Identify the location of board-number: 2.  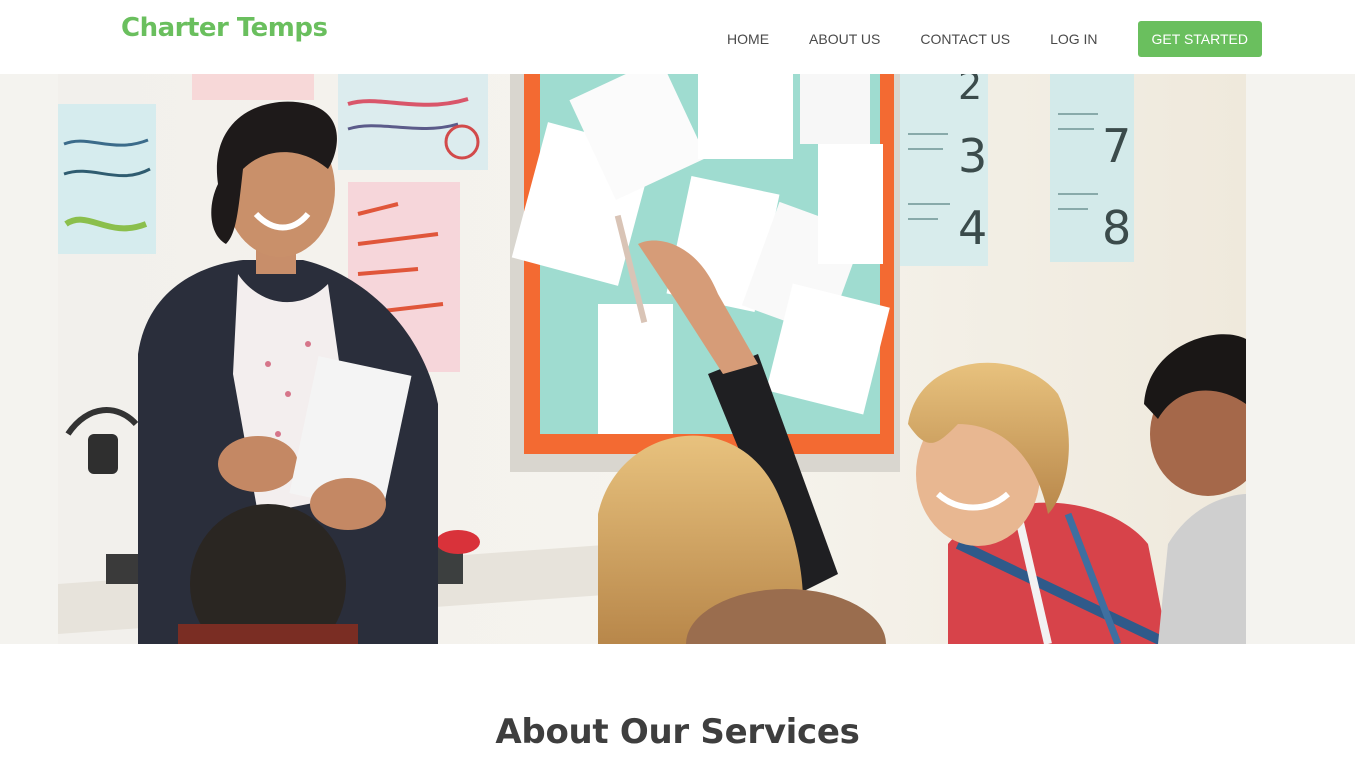
(970, 91).